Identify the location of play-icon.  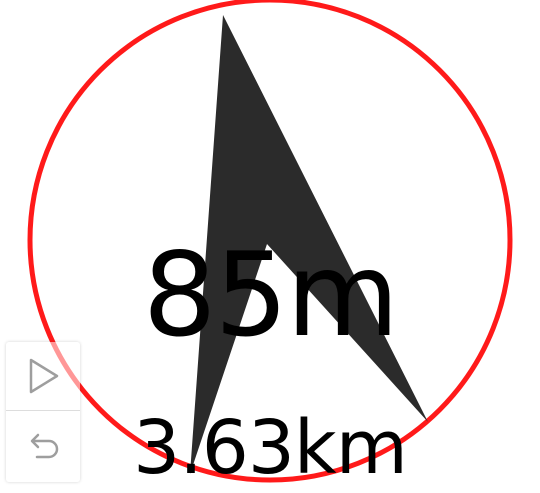
(44, 376).